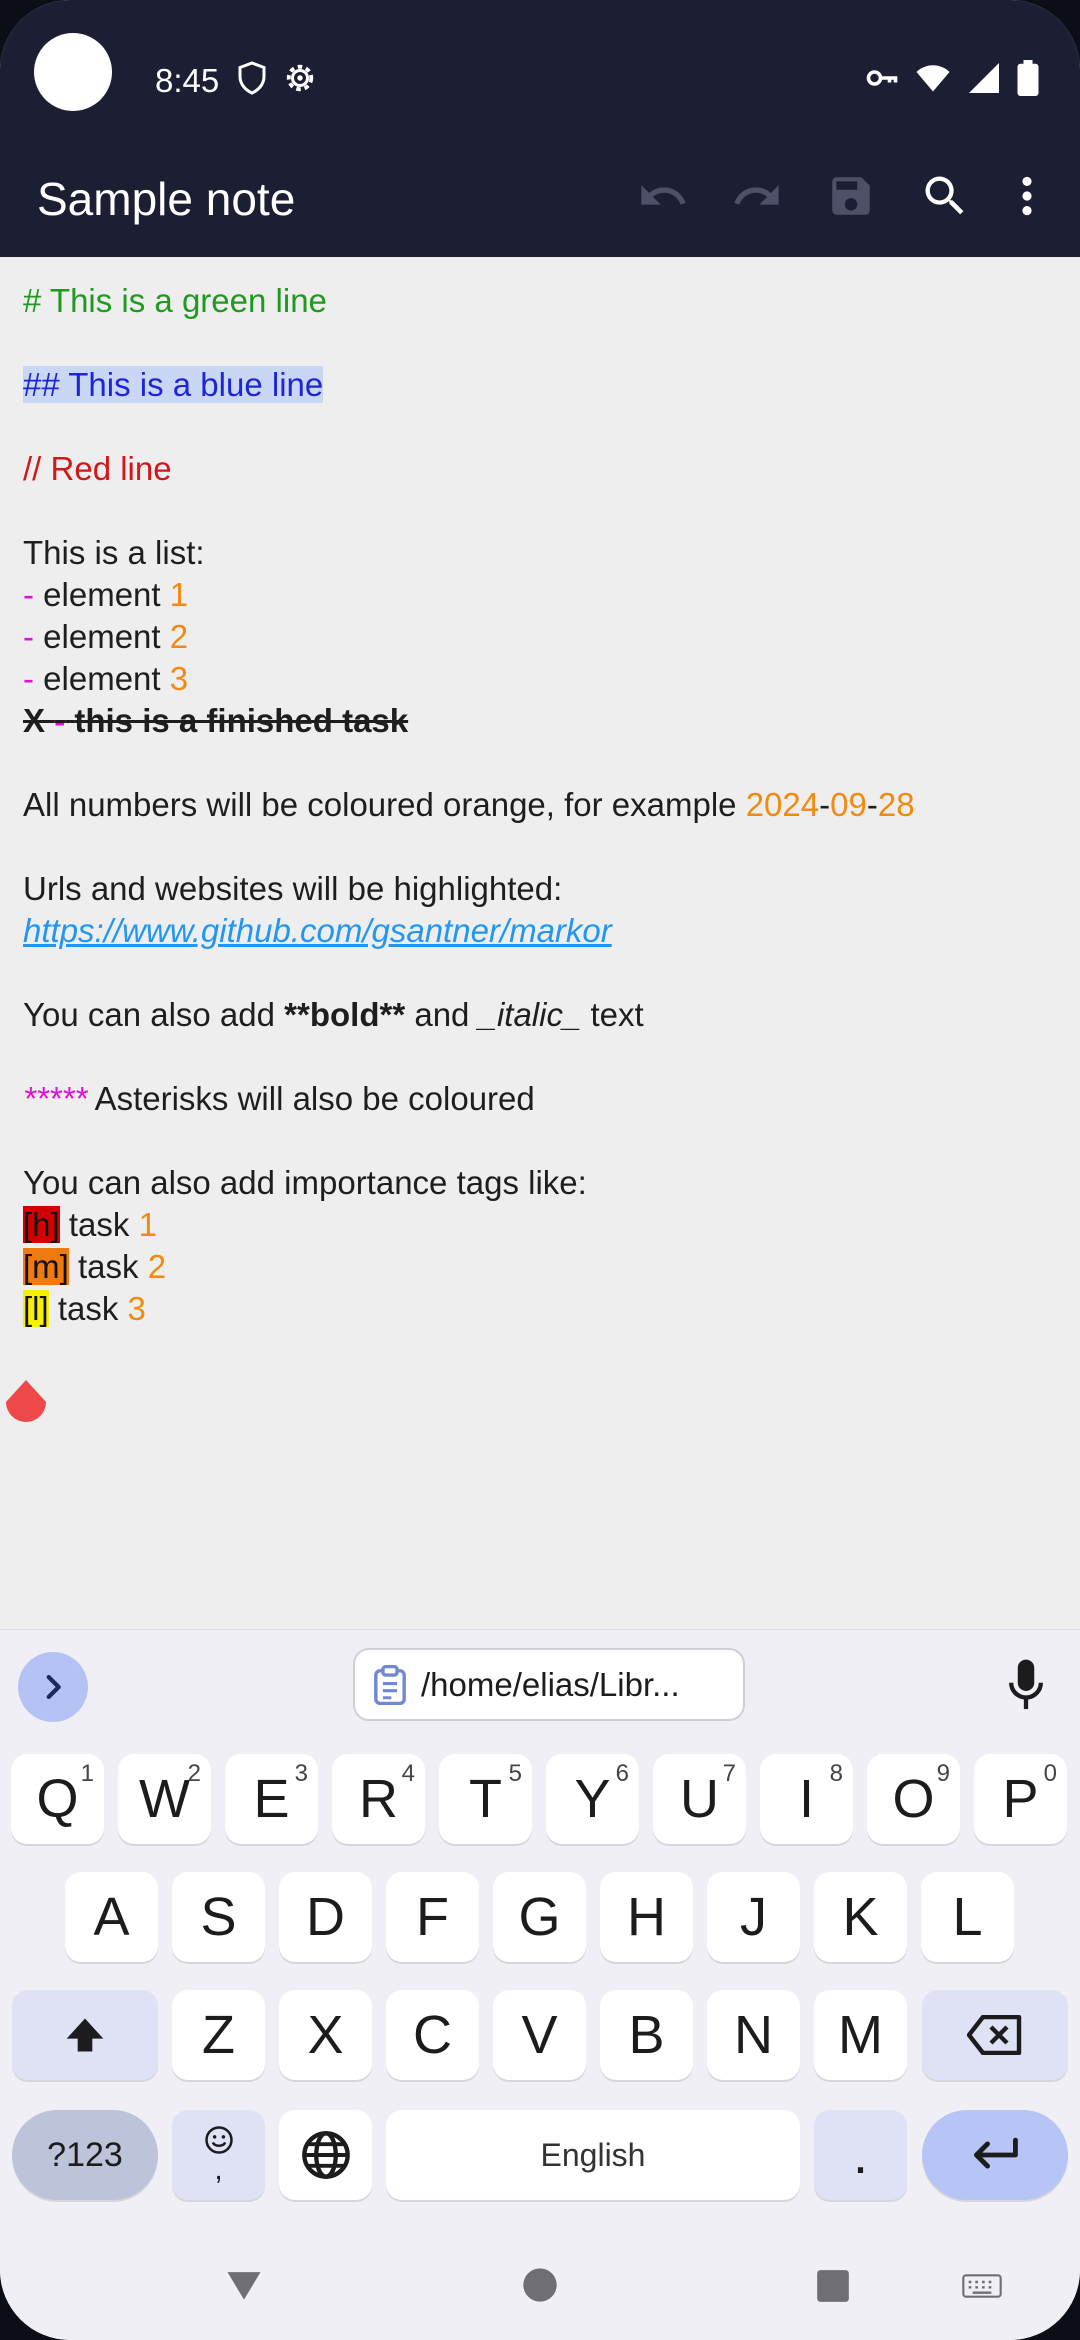 This screenshot has height=2340, width=1080. I want to click on key-a: A, so click(111, 1917).